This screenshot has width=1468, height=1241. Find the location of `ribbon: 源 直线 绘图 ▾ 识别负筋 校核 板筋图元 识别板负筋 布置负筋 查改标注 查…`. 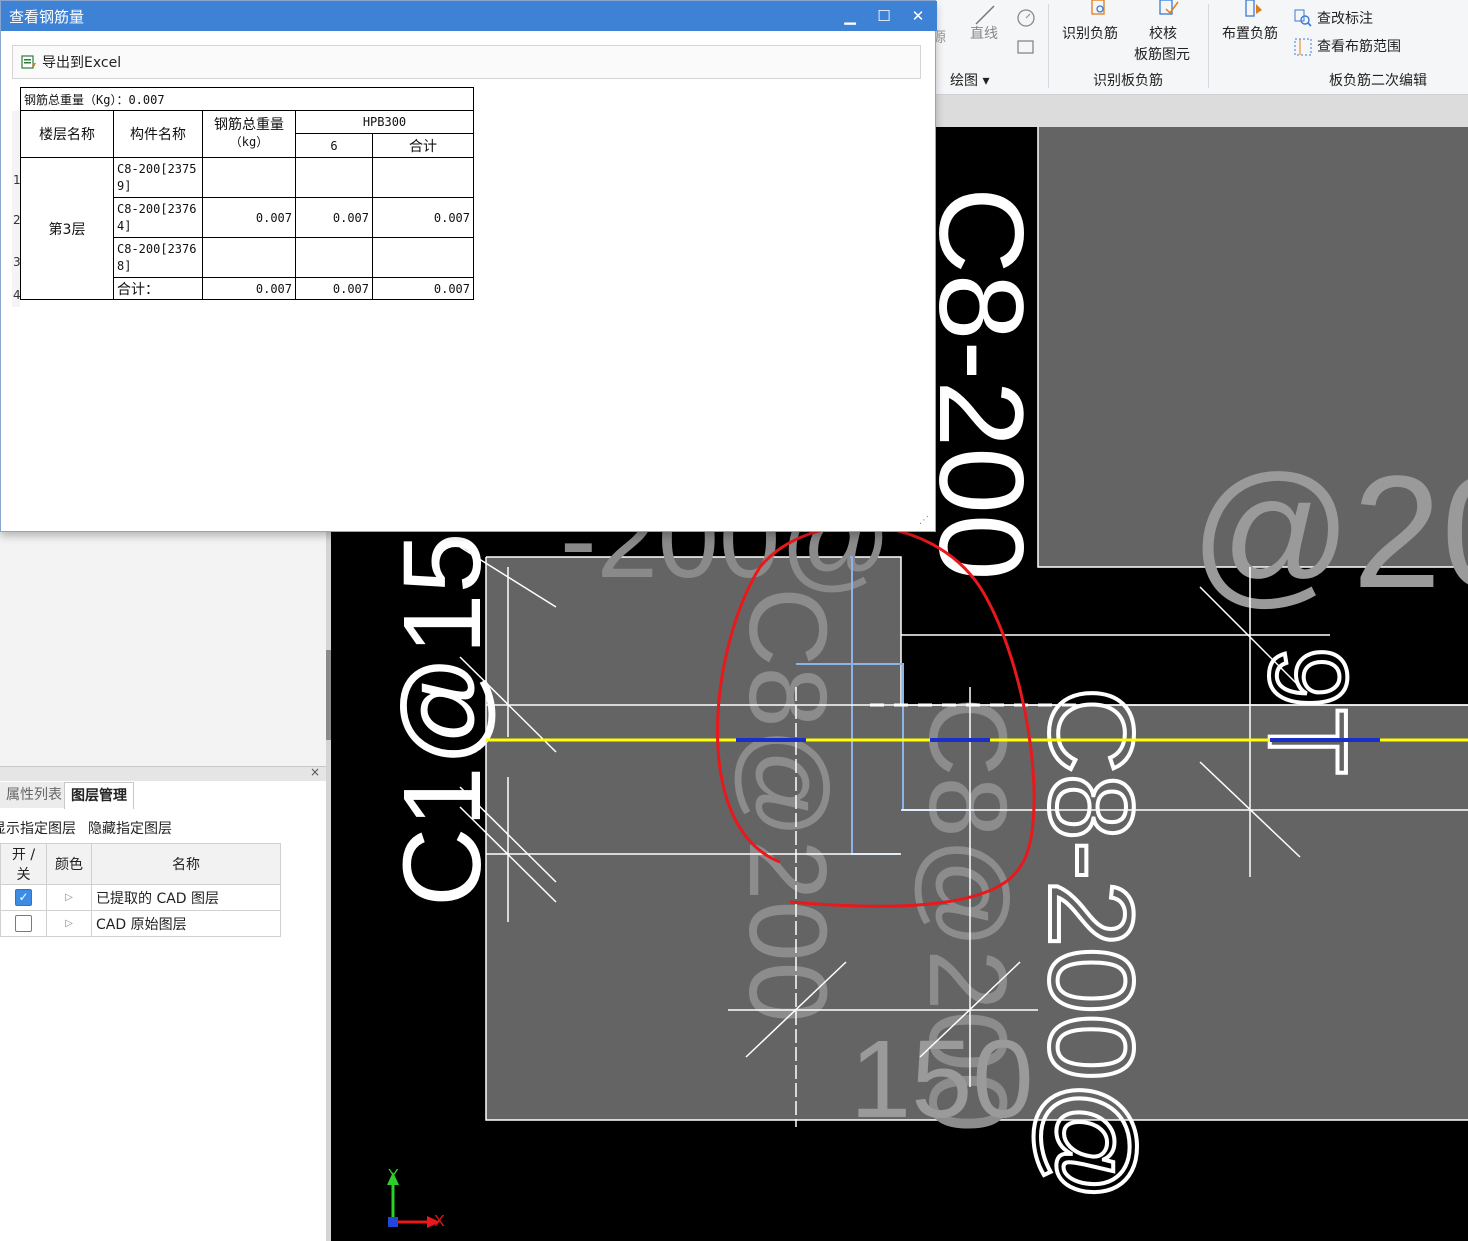

ribbon: 源 直线 绘图 ▾ 识别负筋 校核 板筋图元 识别板负筋 布置负筋 查改标注 查… is located at coordinates (1200, 47).